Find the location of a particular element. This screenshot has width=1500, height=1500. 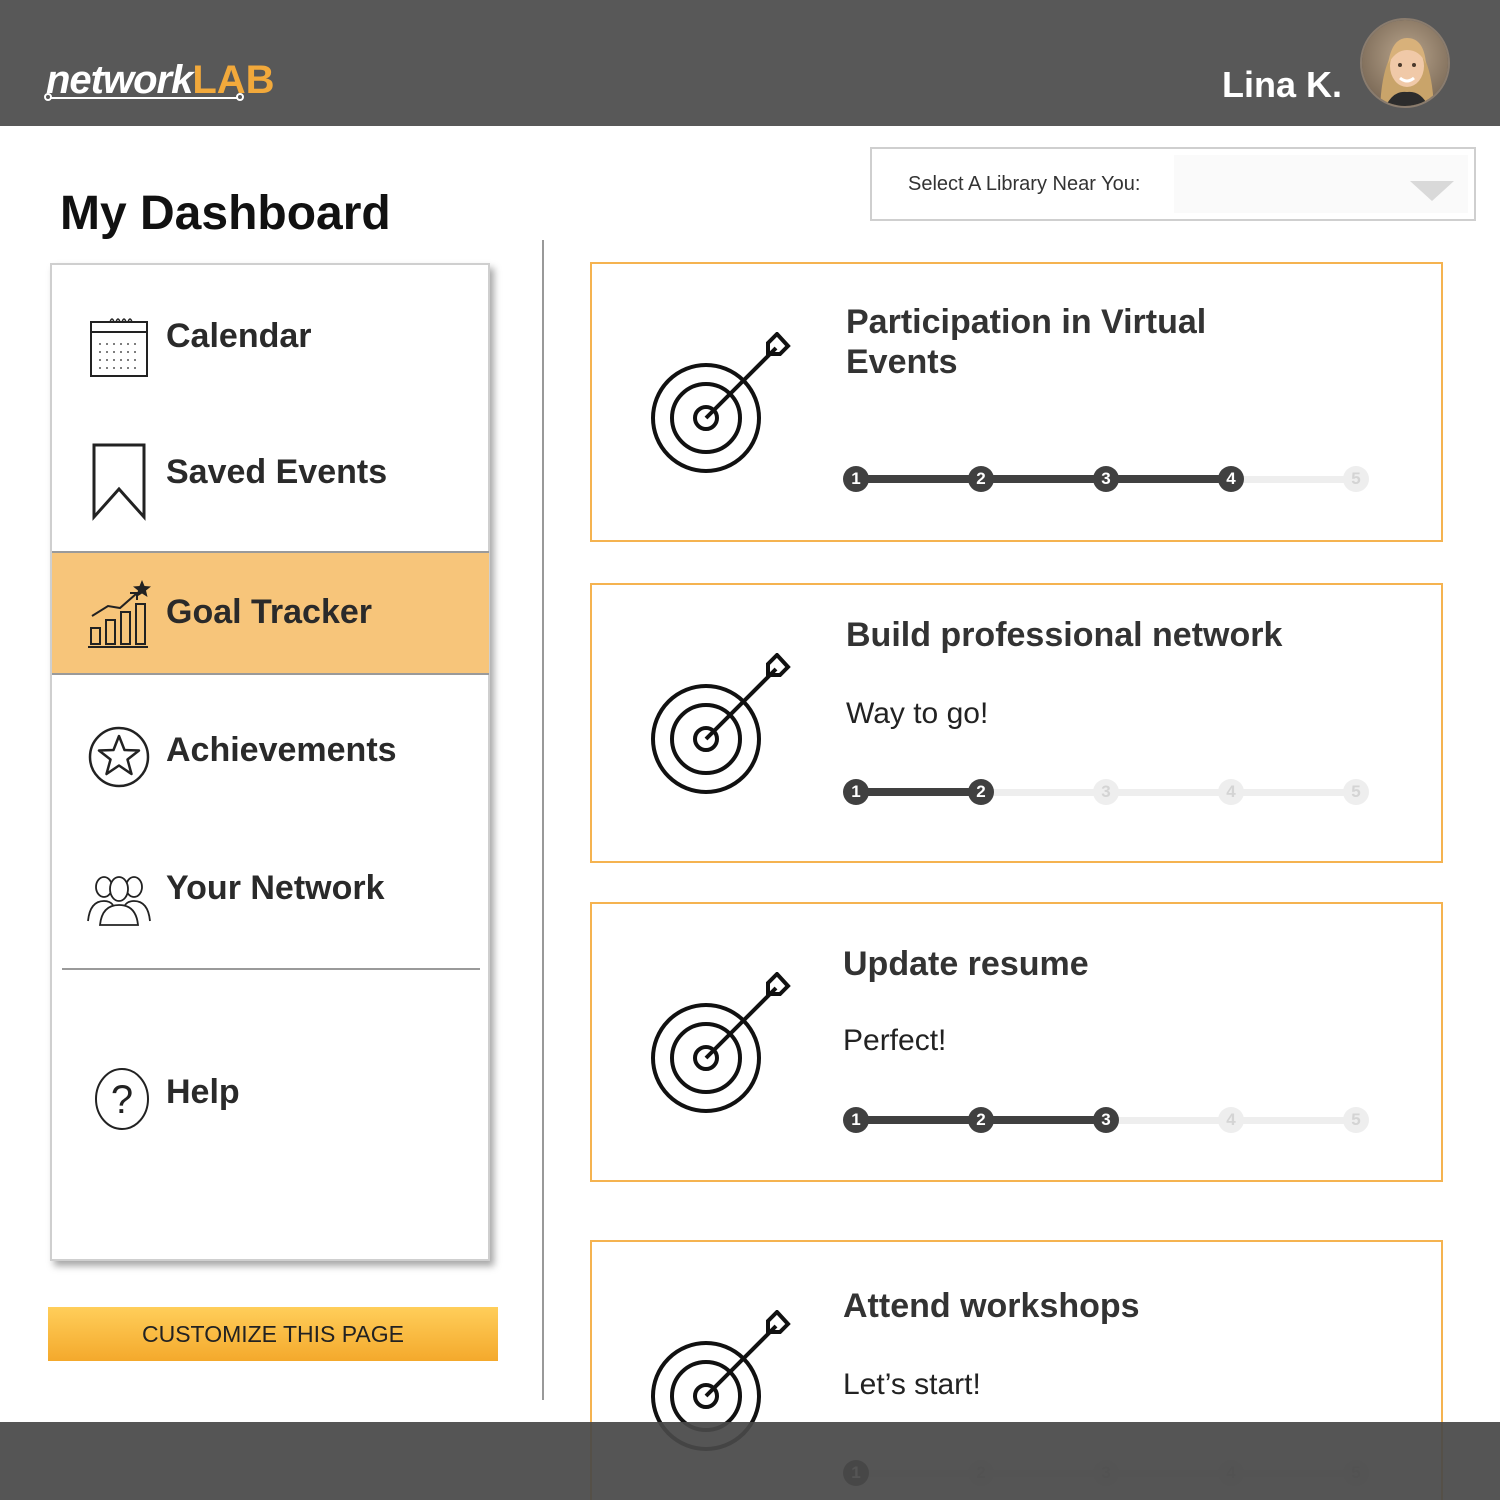

goal-title: Update resume is located at coordinates (966, 964).